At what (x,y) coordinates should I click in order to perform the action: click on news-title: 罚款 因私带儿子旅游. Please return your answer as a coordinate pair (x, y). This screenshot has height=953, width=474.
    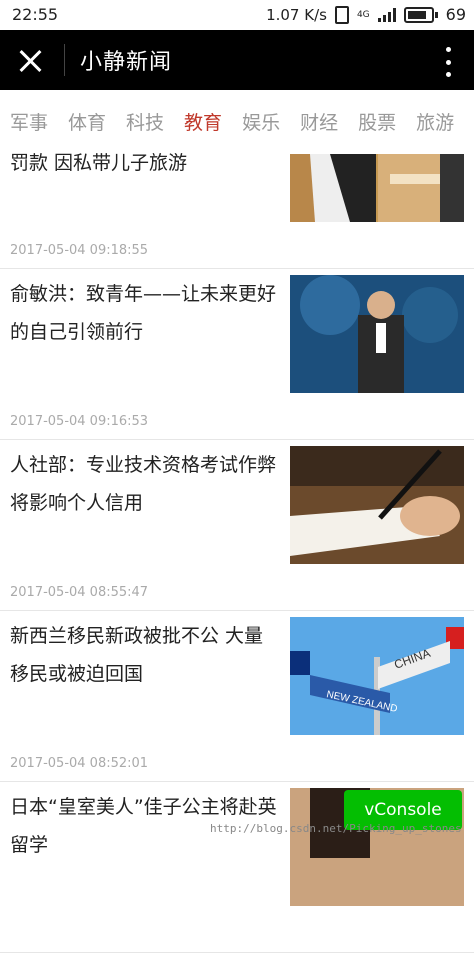
    Looking at the image, I should click on (99, 163).